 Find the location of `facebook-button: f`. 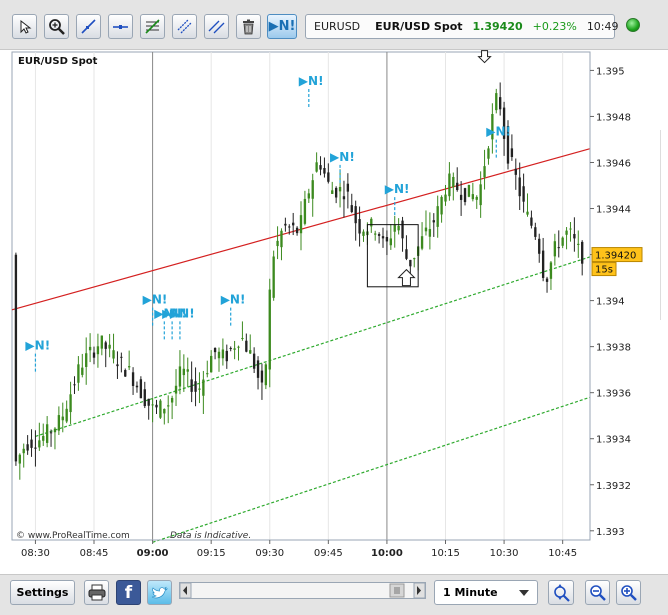

facebook-button: f is located at coordinates (128, 592).